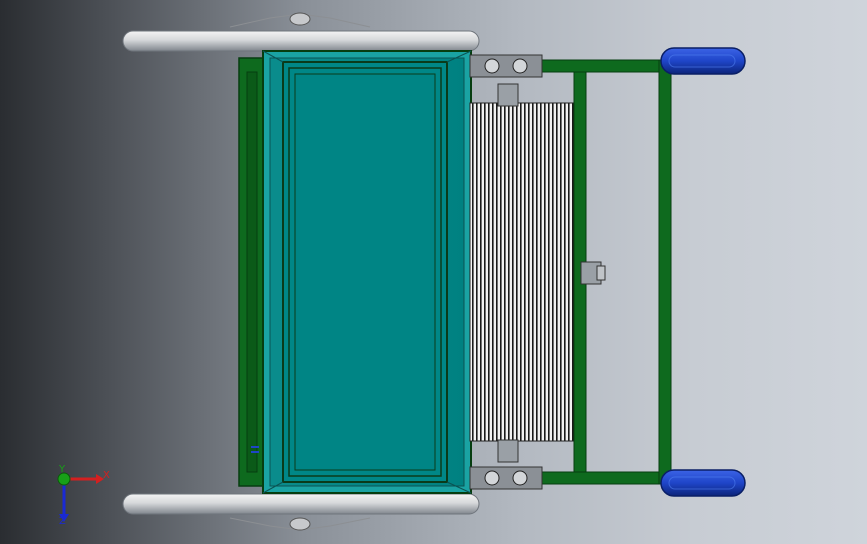 The image size is (867, 544). Describe the element at coordinates (251, 272) in the screenshot. I see `left-side-rail` at that location.